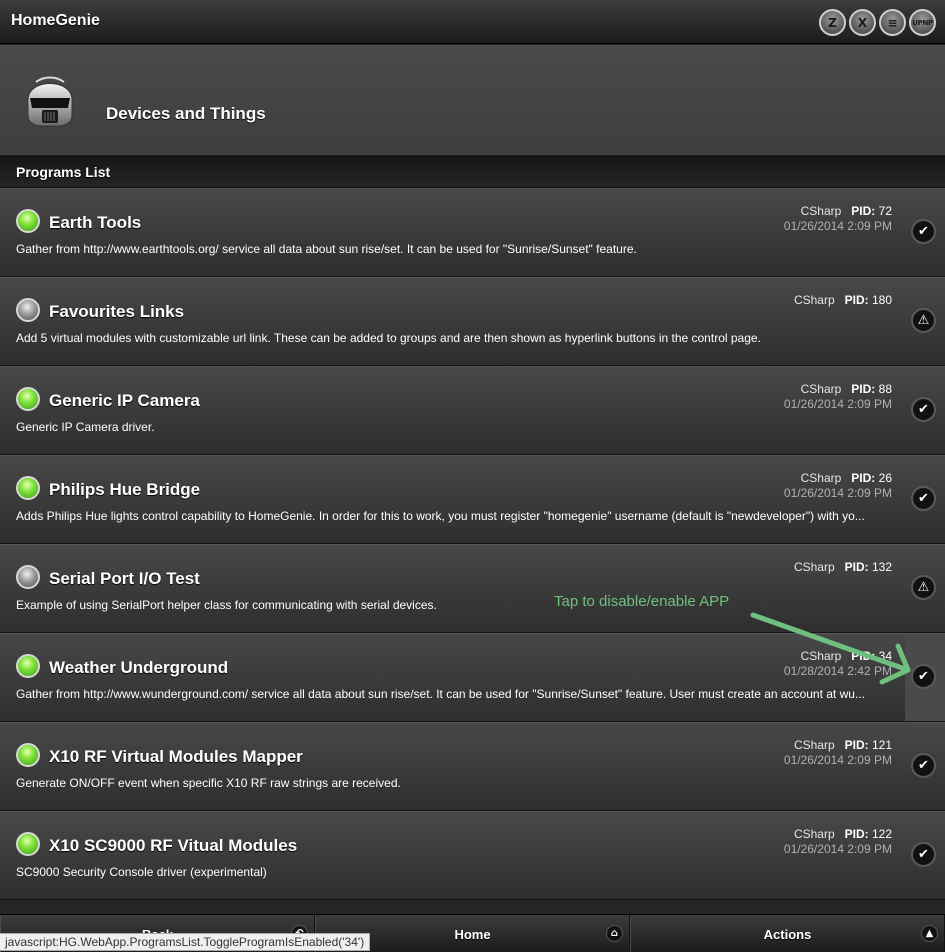  I want to click on upnp-icon: UPNP, so click(922, 22).